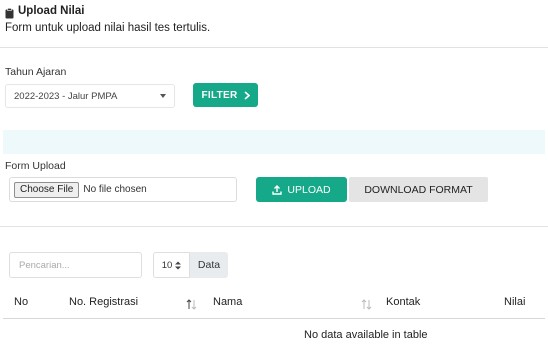 The width and height of the screenshot is (548, 353). What do you see at coordinates (274, 226) in the screenshot?
I see `upload-divider` at bounding box center [274, 226].